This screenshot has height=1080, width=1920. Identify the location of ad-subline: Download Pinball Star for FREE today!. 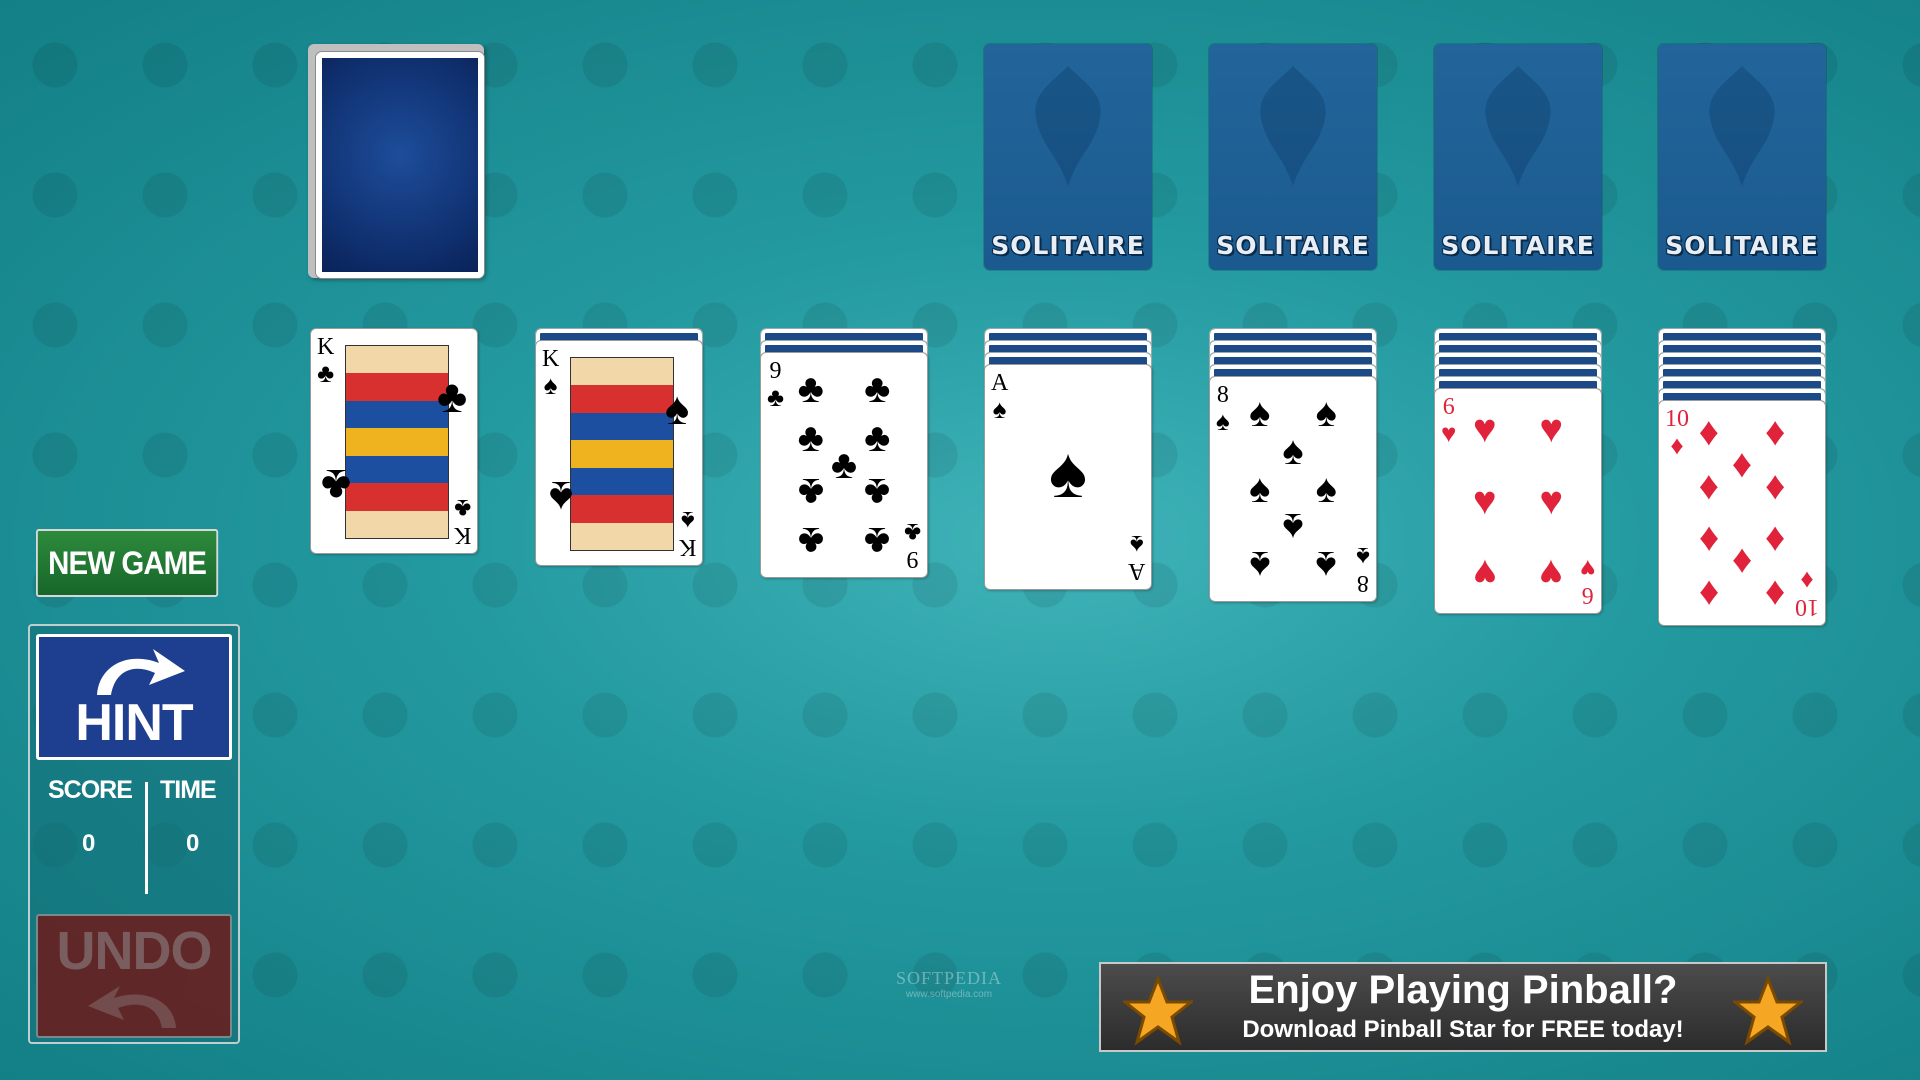
(1463, 1029).